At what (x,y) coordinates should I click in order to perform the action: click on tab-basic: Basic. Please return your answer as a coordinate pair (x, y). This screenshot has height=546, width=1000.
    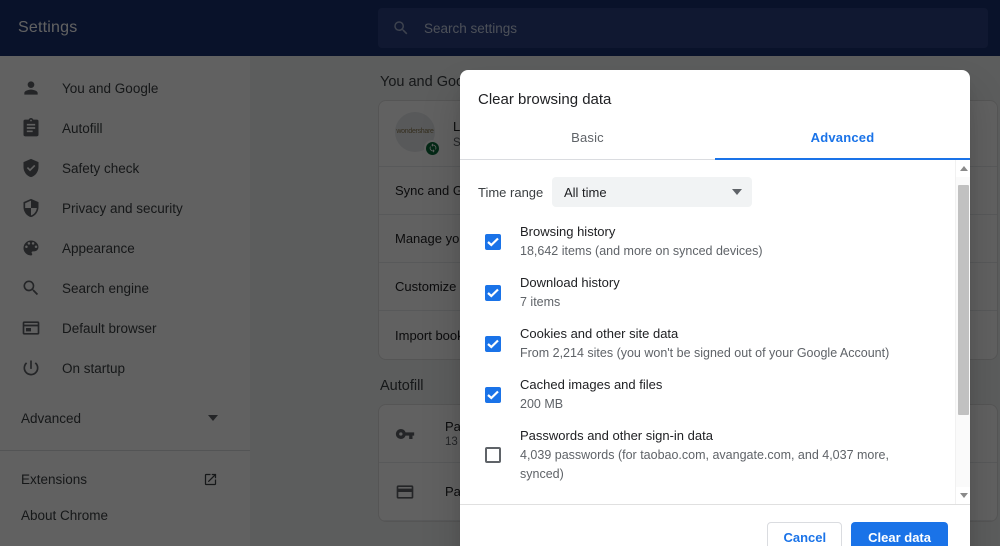
    Looking at the image, I should click on (587, 137).